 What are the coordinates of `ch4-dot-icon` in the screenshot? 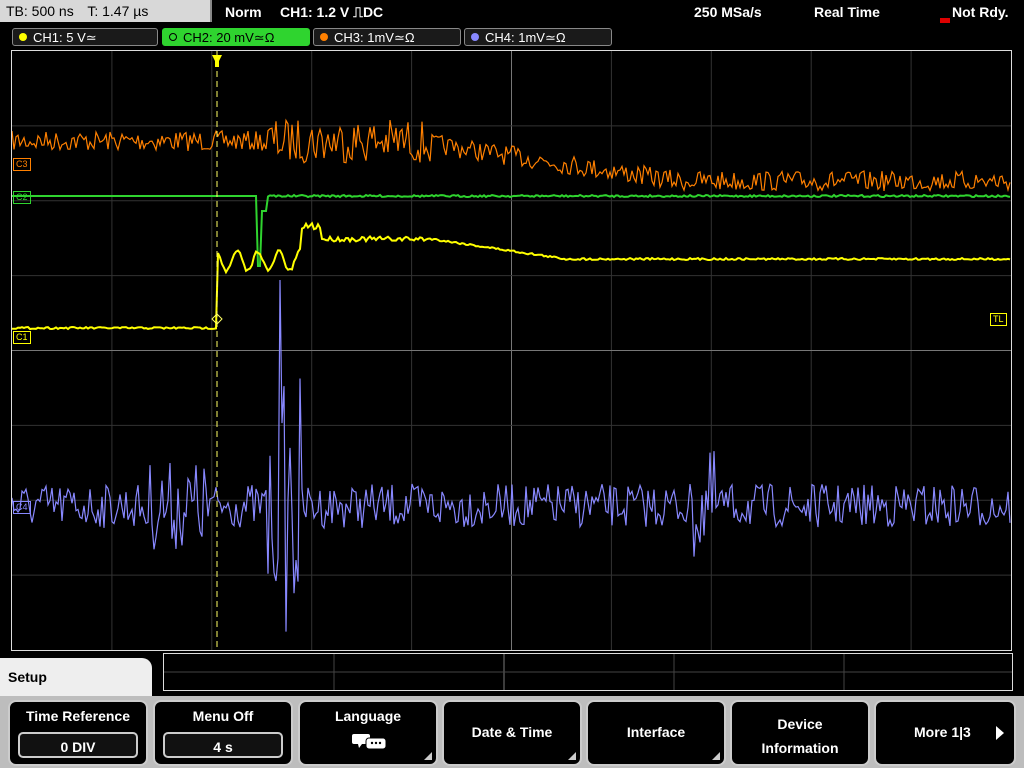 It's located at (475, 37).